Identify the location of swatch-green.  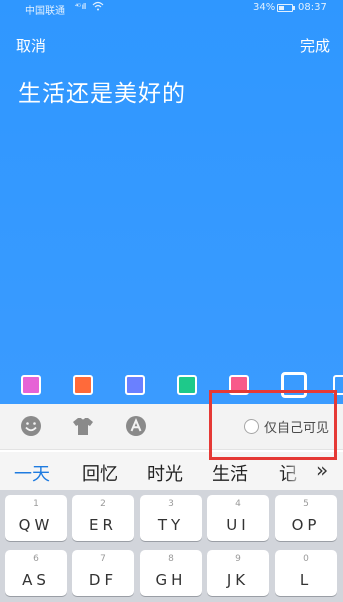
(187, 385).